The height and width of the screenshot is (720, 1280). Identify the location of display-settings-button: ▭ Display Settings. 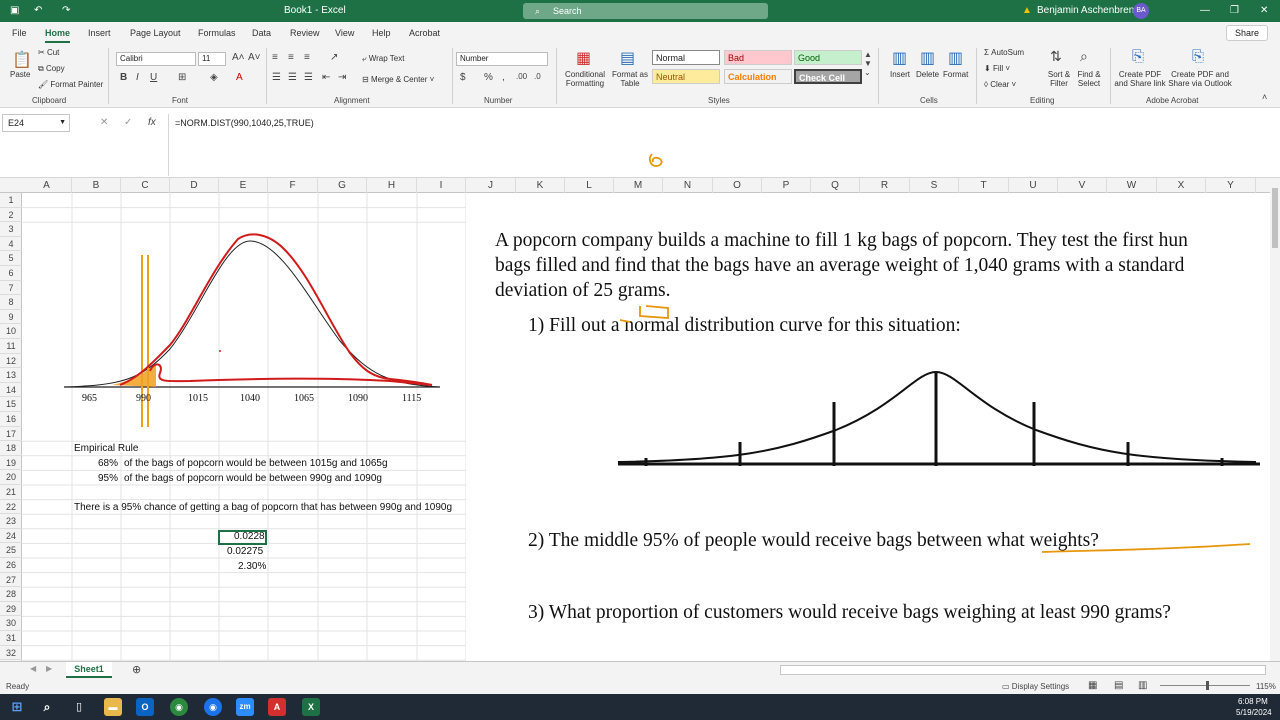
(1035, 686).